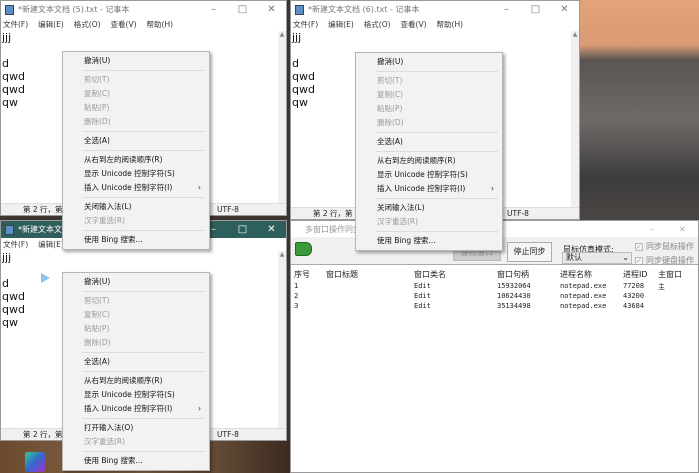 This screenshot has width=699, height=473. I want to click on text-line: jjj, so click(7, 37).